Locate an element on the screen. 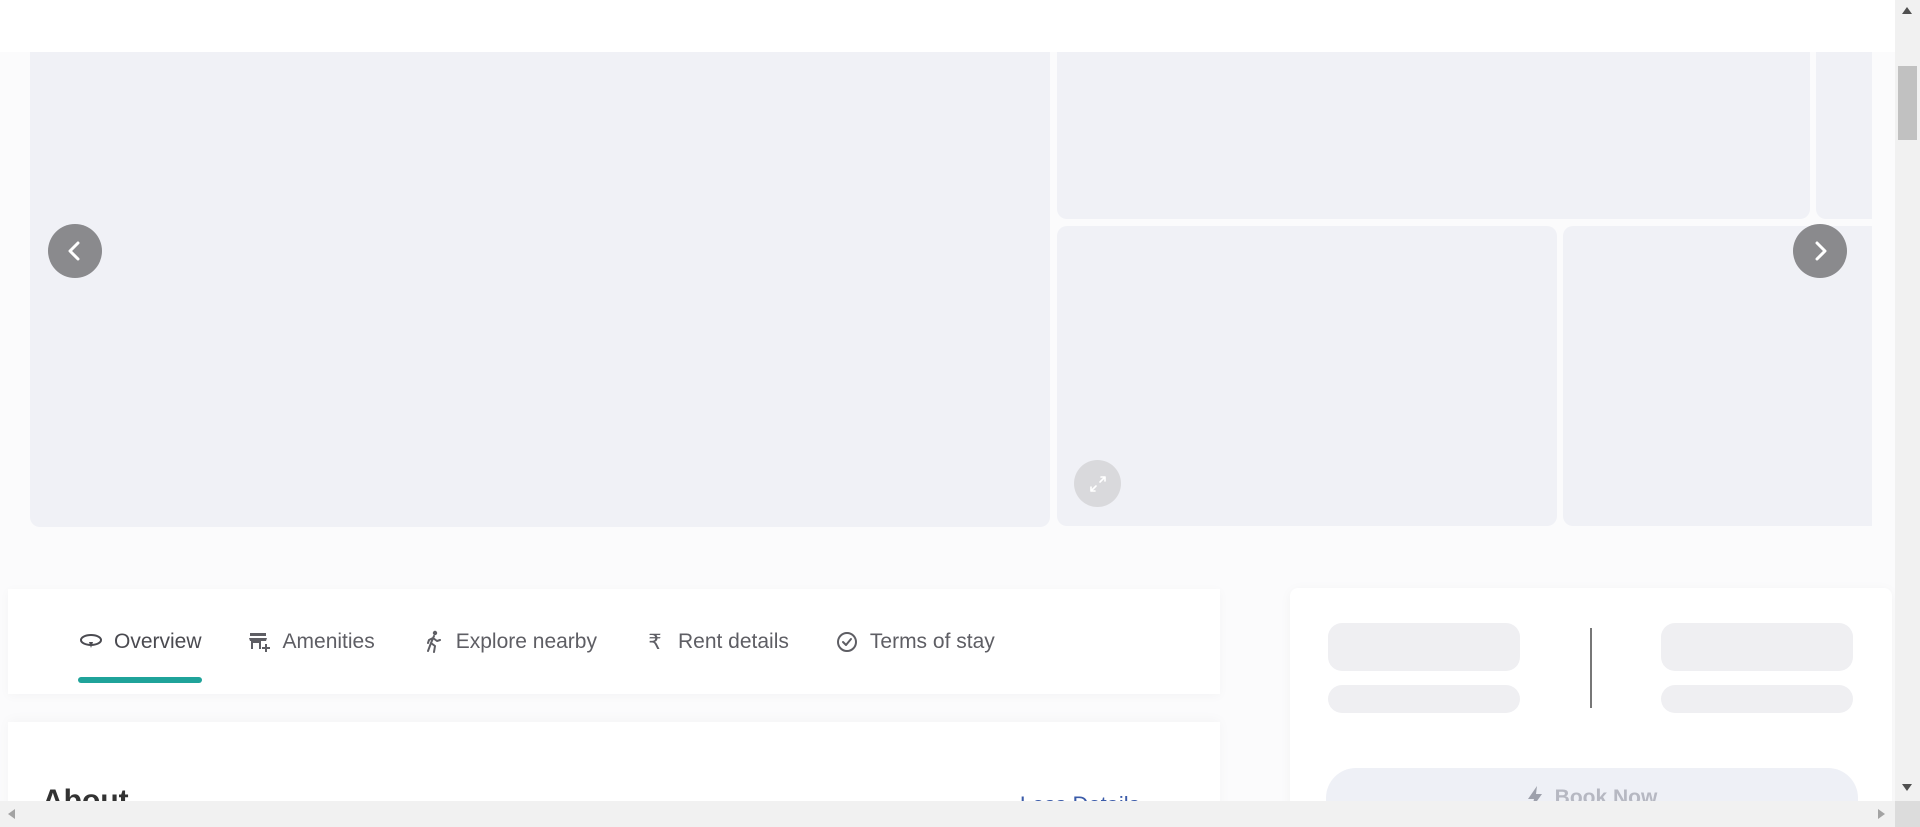 This screenshot has width=1920, height=827. gallery-expand-button is located at coordinates (1097, 483).